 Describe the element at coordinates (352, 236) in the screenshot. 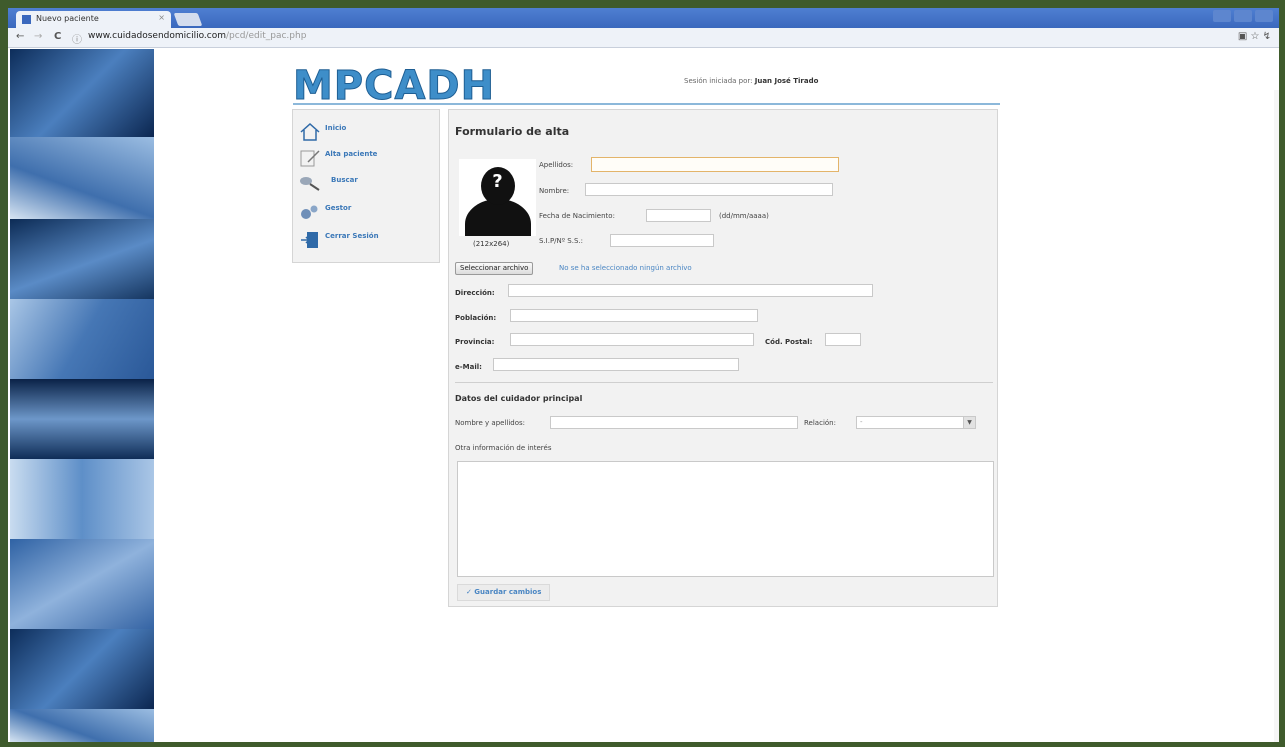

I see `sidebar-item-label: Cerrar Sesión` at that location.